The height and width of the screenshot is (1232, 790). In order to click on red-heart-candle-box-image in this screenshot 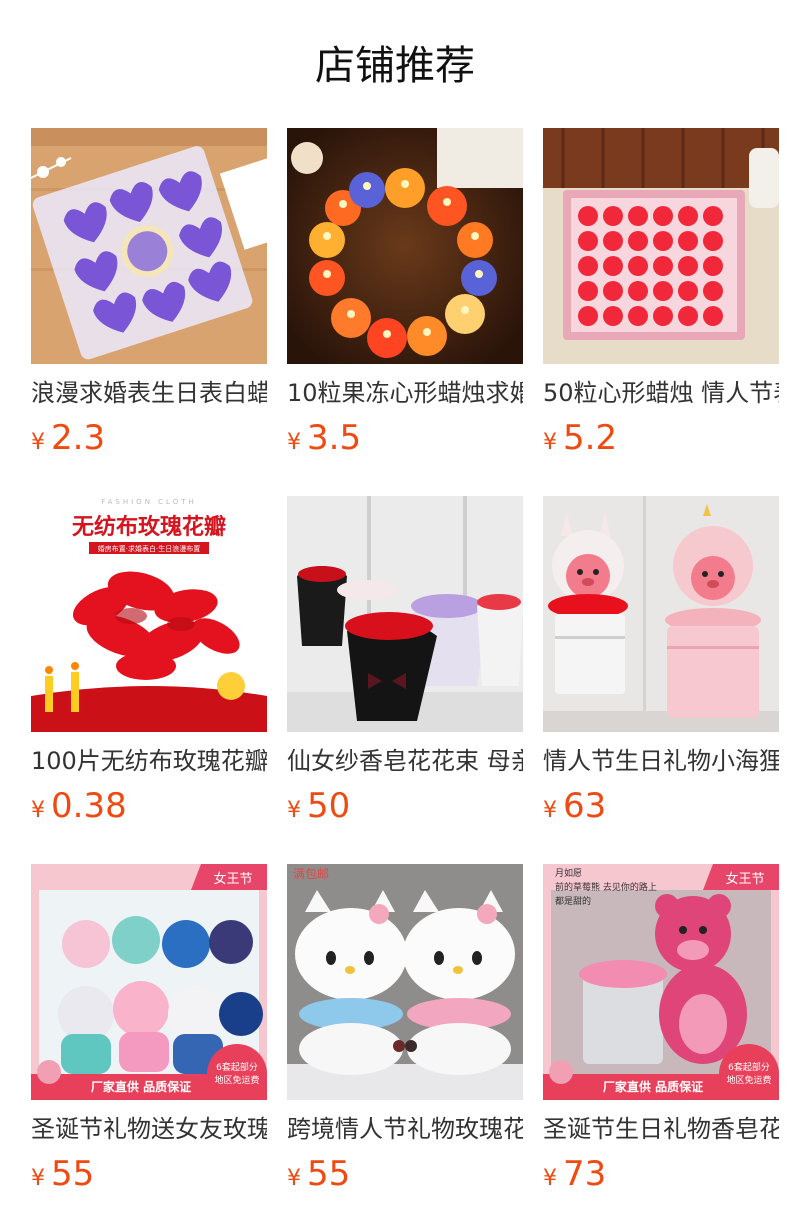, I will do `click(661, 246)`.